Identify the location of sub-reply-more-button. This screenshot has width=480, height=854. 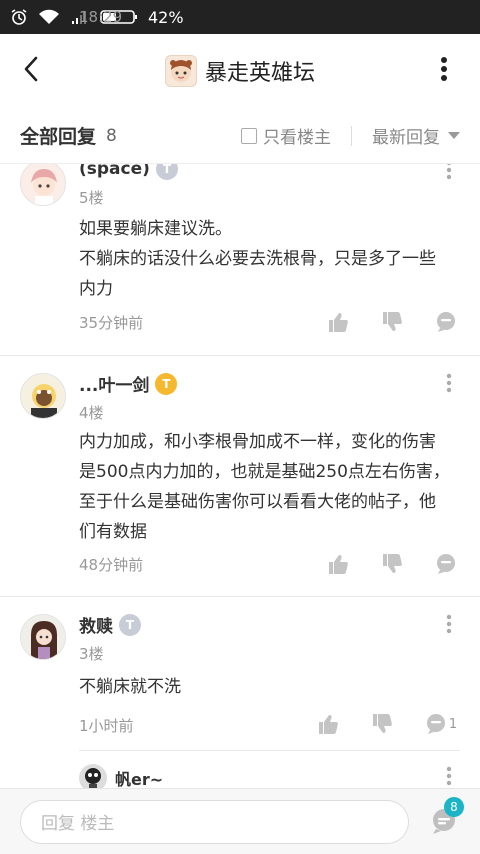
(449, 776).